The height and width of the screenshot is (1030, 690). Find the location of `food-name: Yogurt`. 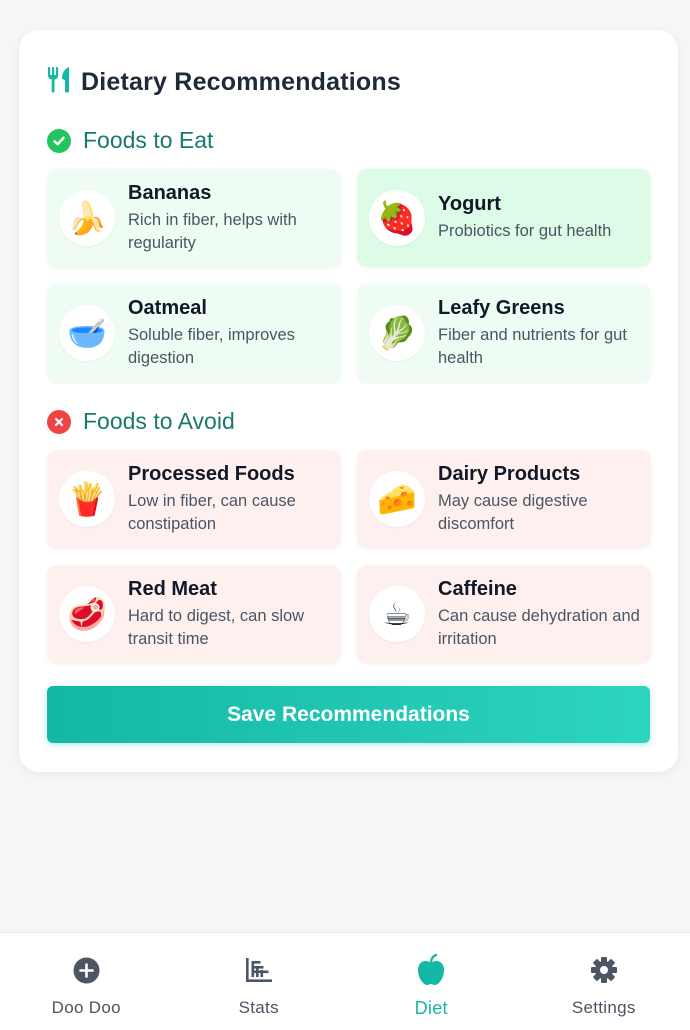

food-name: Yogurt is located at coordinates (469, 204).